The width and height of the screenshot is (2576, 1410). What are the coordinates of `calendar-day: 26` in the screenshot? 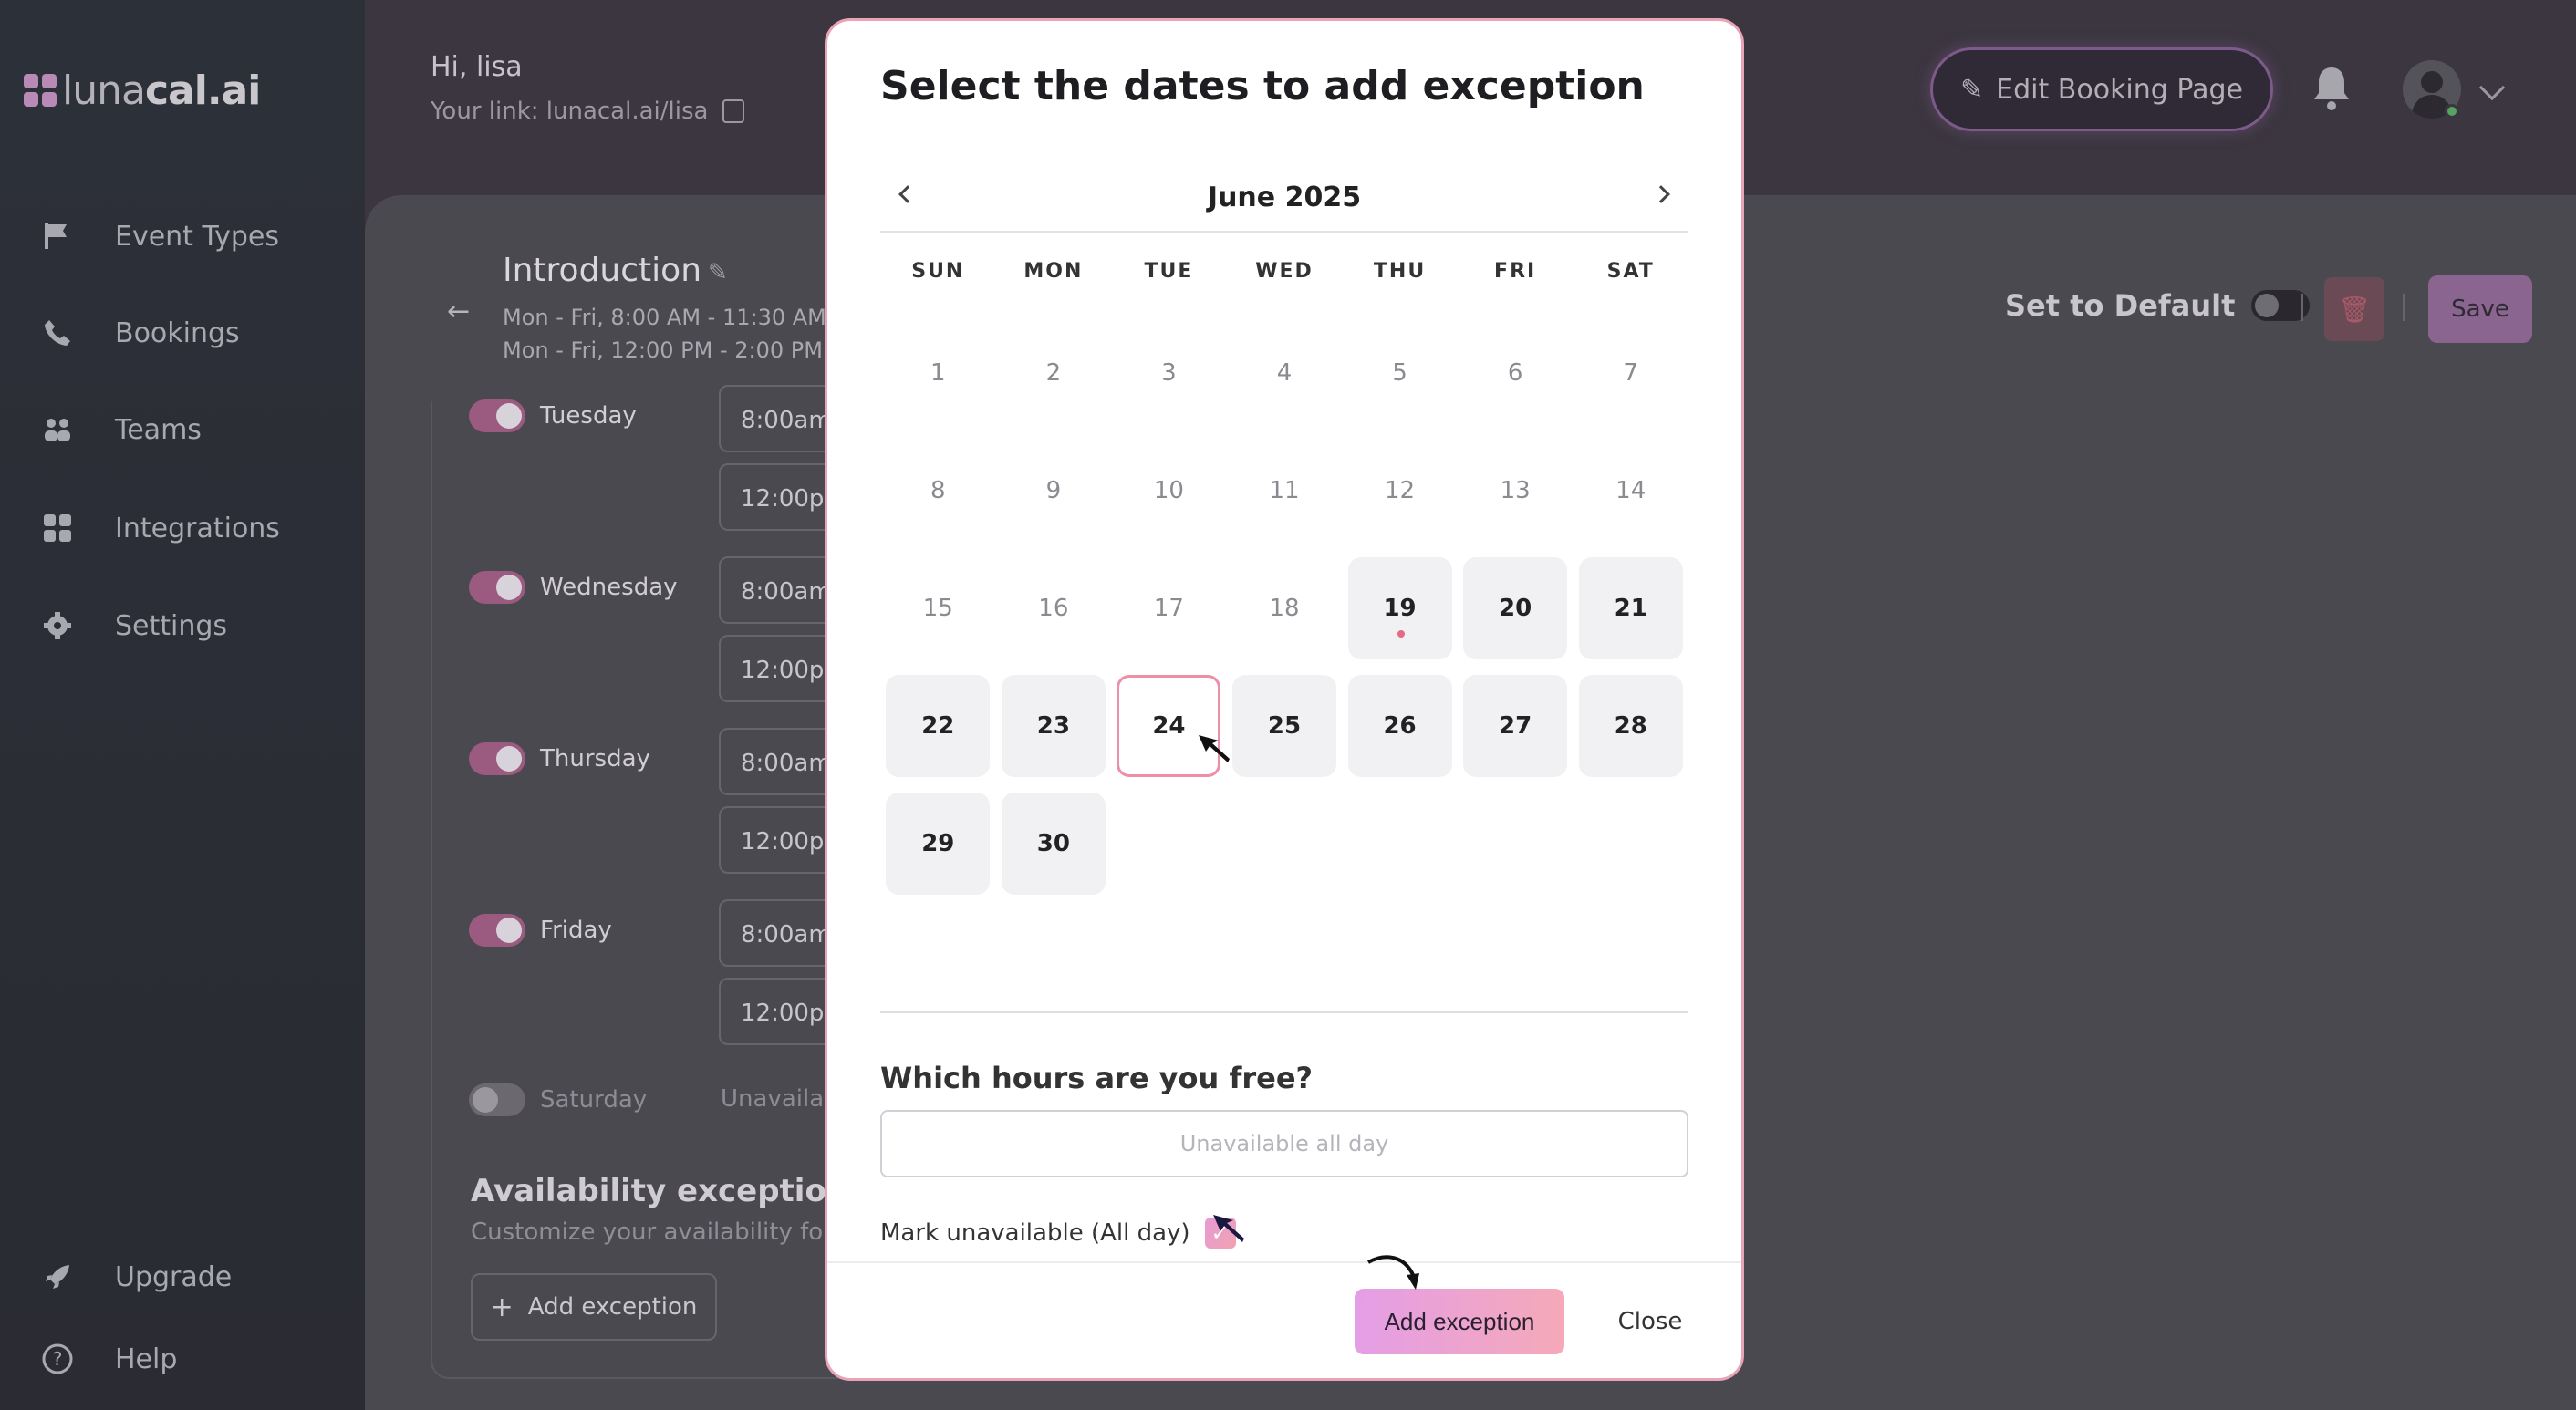 It's located at (1399, 726).